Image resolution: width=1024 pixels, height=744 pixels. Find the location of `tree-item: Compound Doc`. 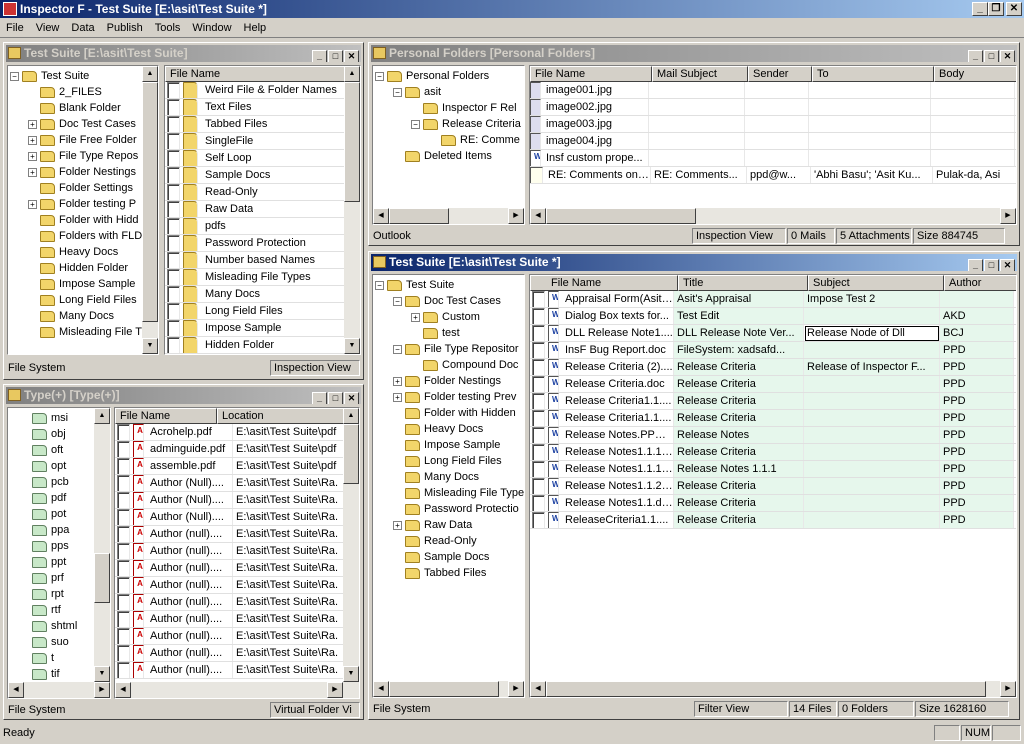

tree-item: Compound Doc is located at coordinates (448, 365).